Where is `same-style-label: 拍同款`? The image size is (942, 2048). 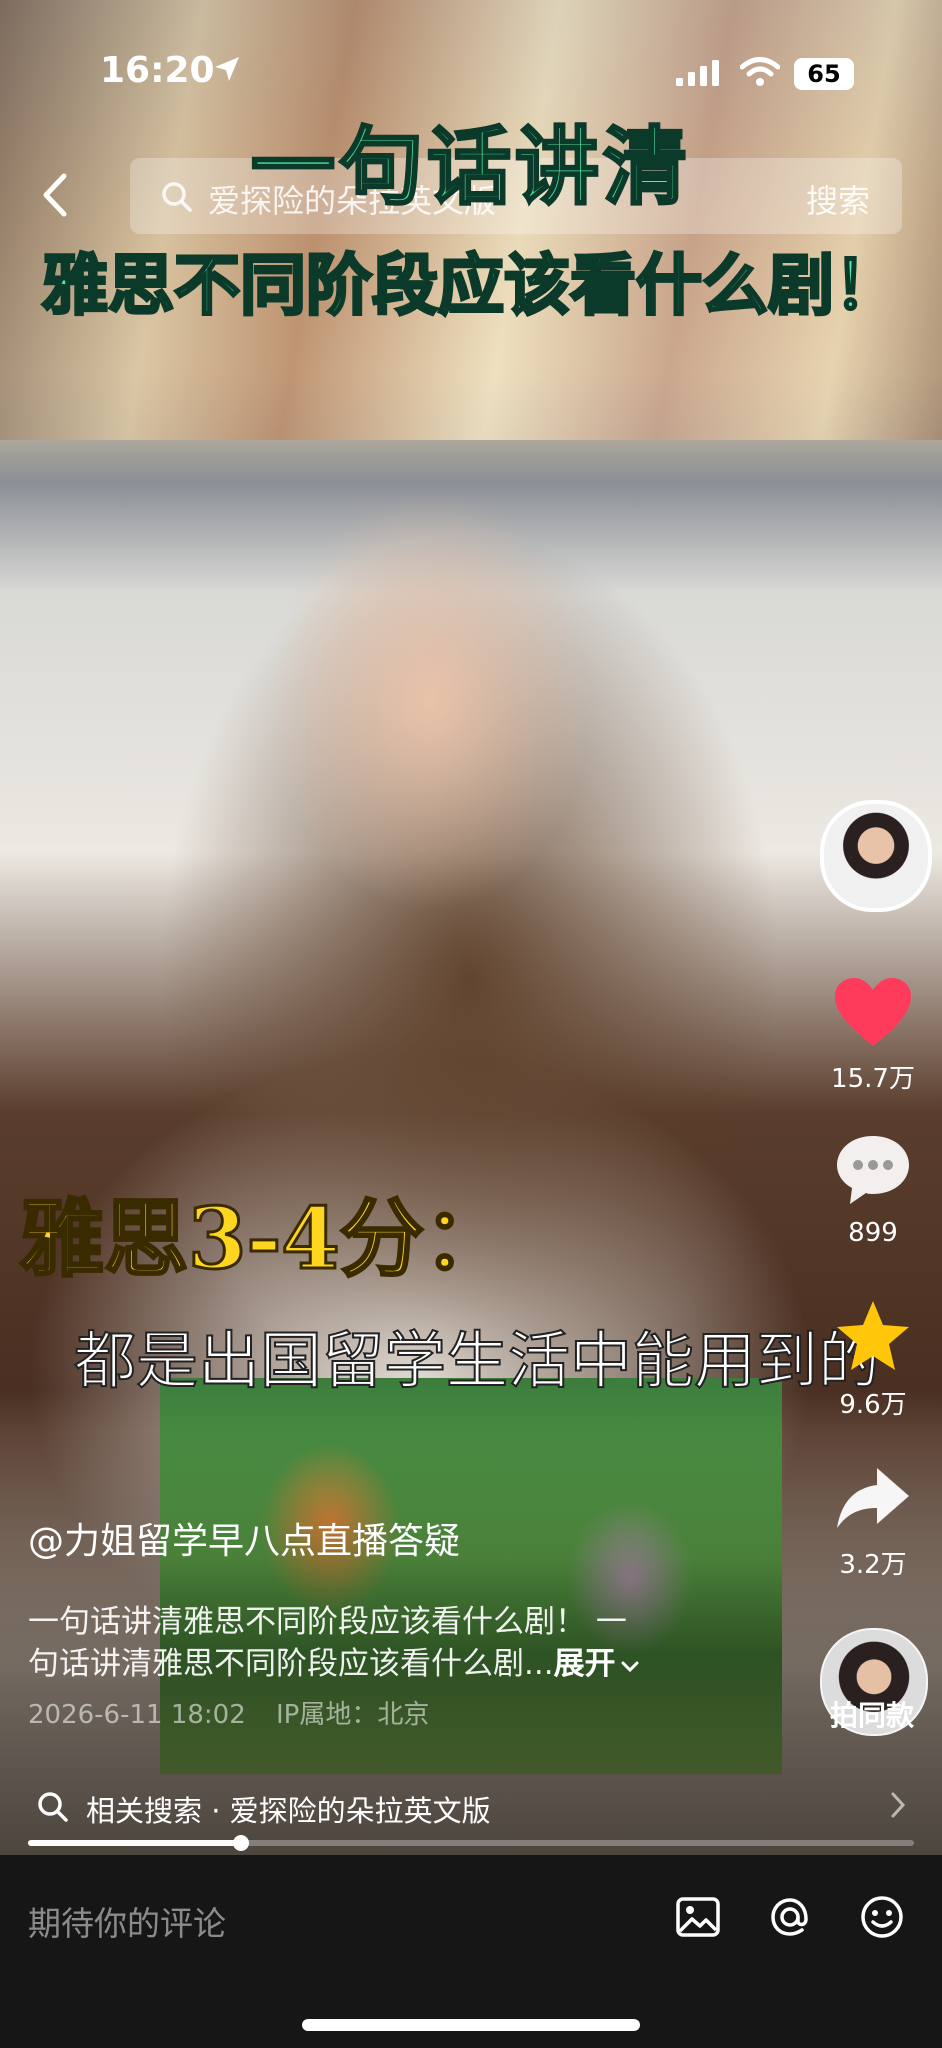
same-style-label: 拍同款 is located at coordinates (871, 1714).